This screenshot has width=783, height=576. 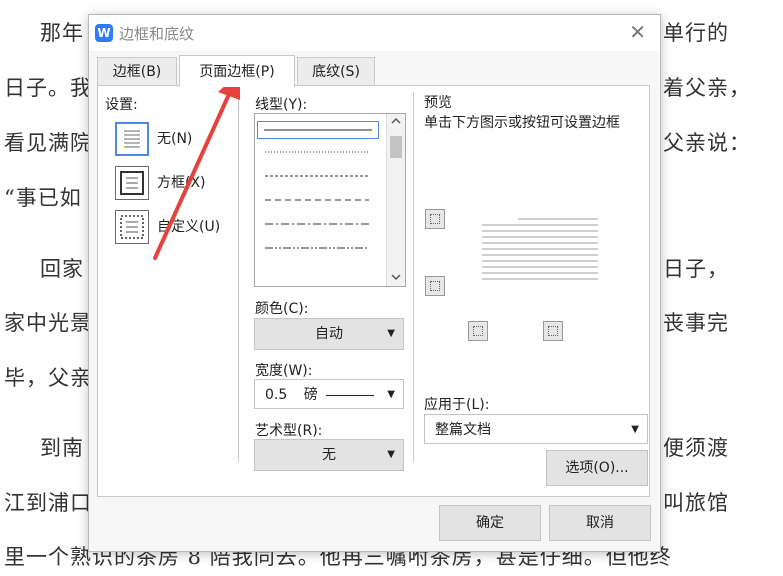 I want to click on preview-note: 单击下方图示或按钮可设置边框, so click(x=522, y=123).